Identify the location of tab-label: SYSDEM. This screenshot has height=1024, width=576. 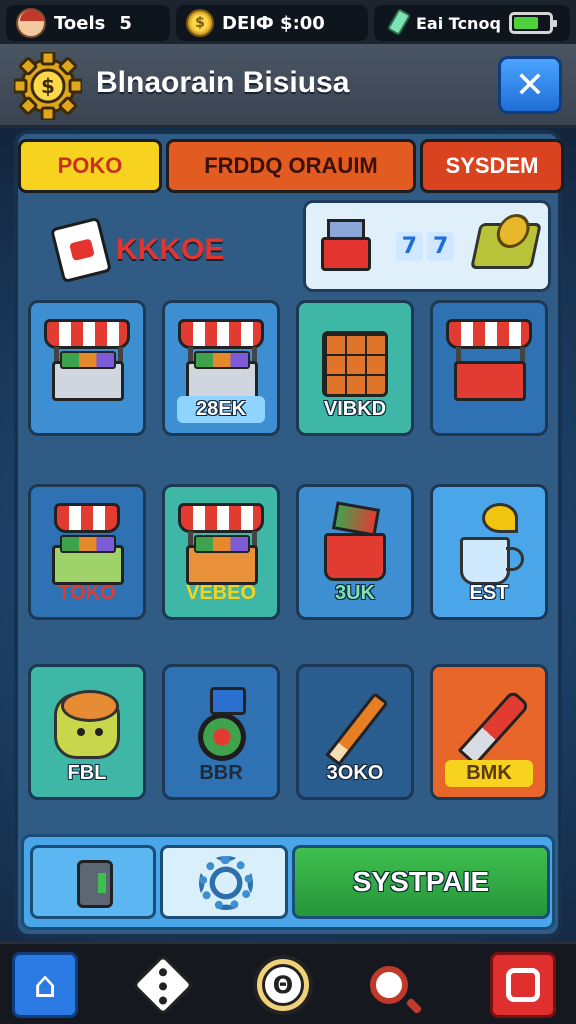
(492, 165).